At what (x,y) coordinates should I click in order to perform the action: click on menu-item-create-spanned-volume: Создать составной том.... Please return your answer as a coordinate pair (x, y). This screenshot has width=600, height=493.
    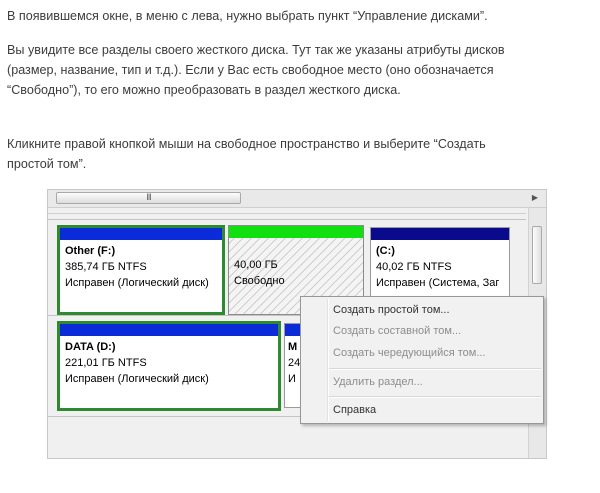
    Looking at the image, I should click on (397, 331).